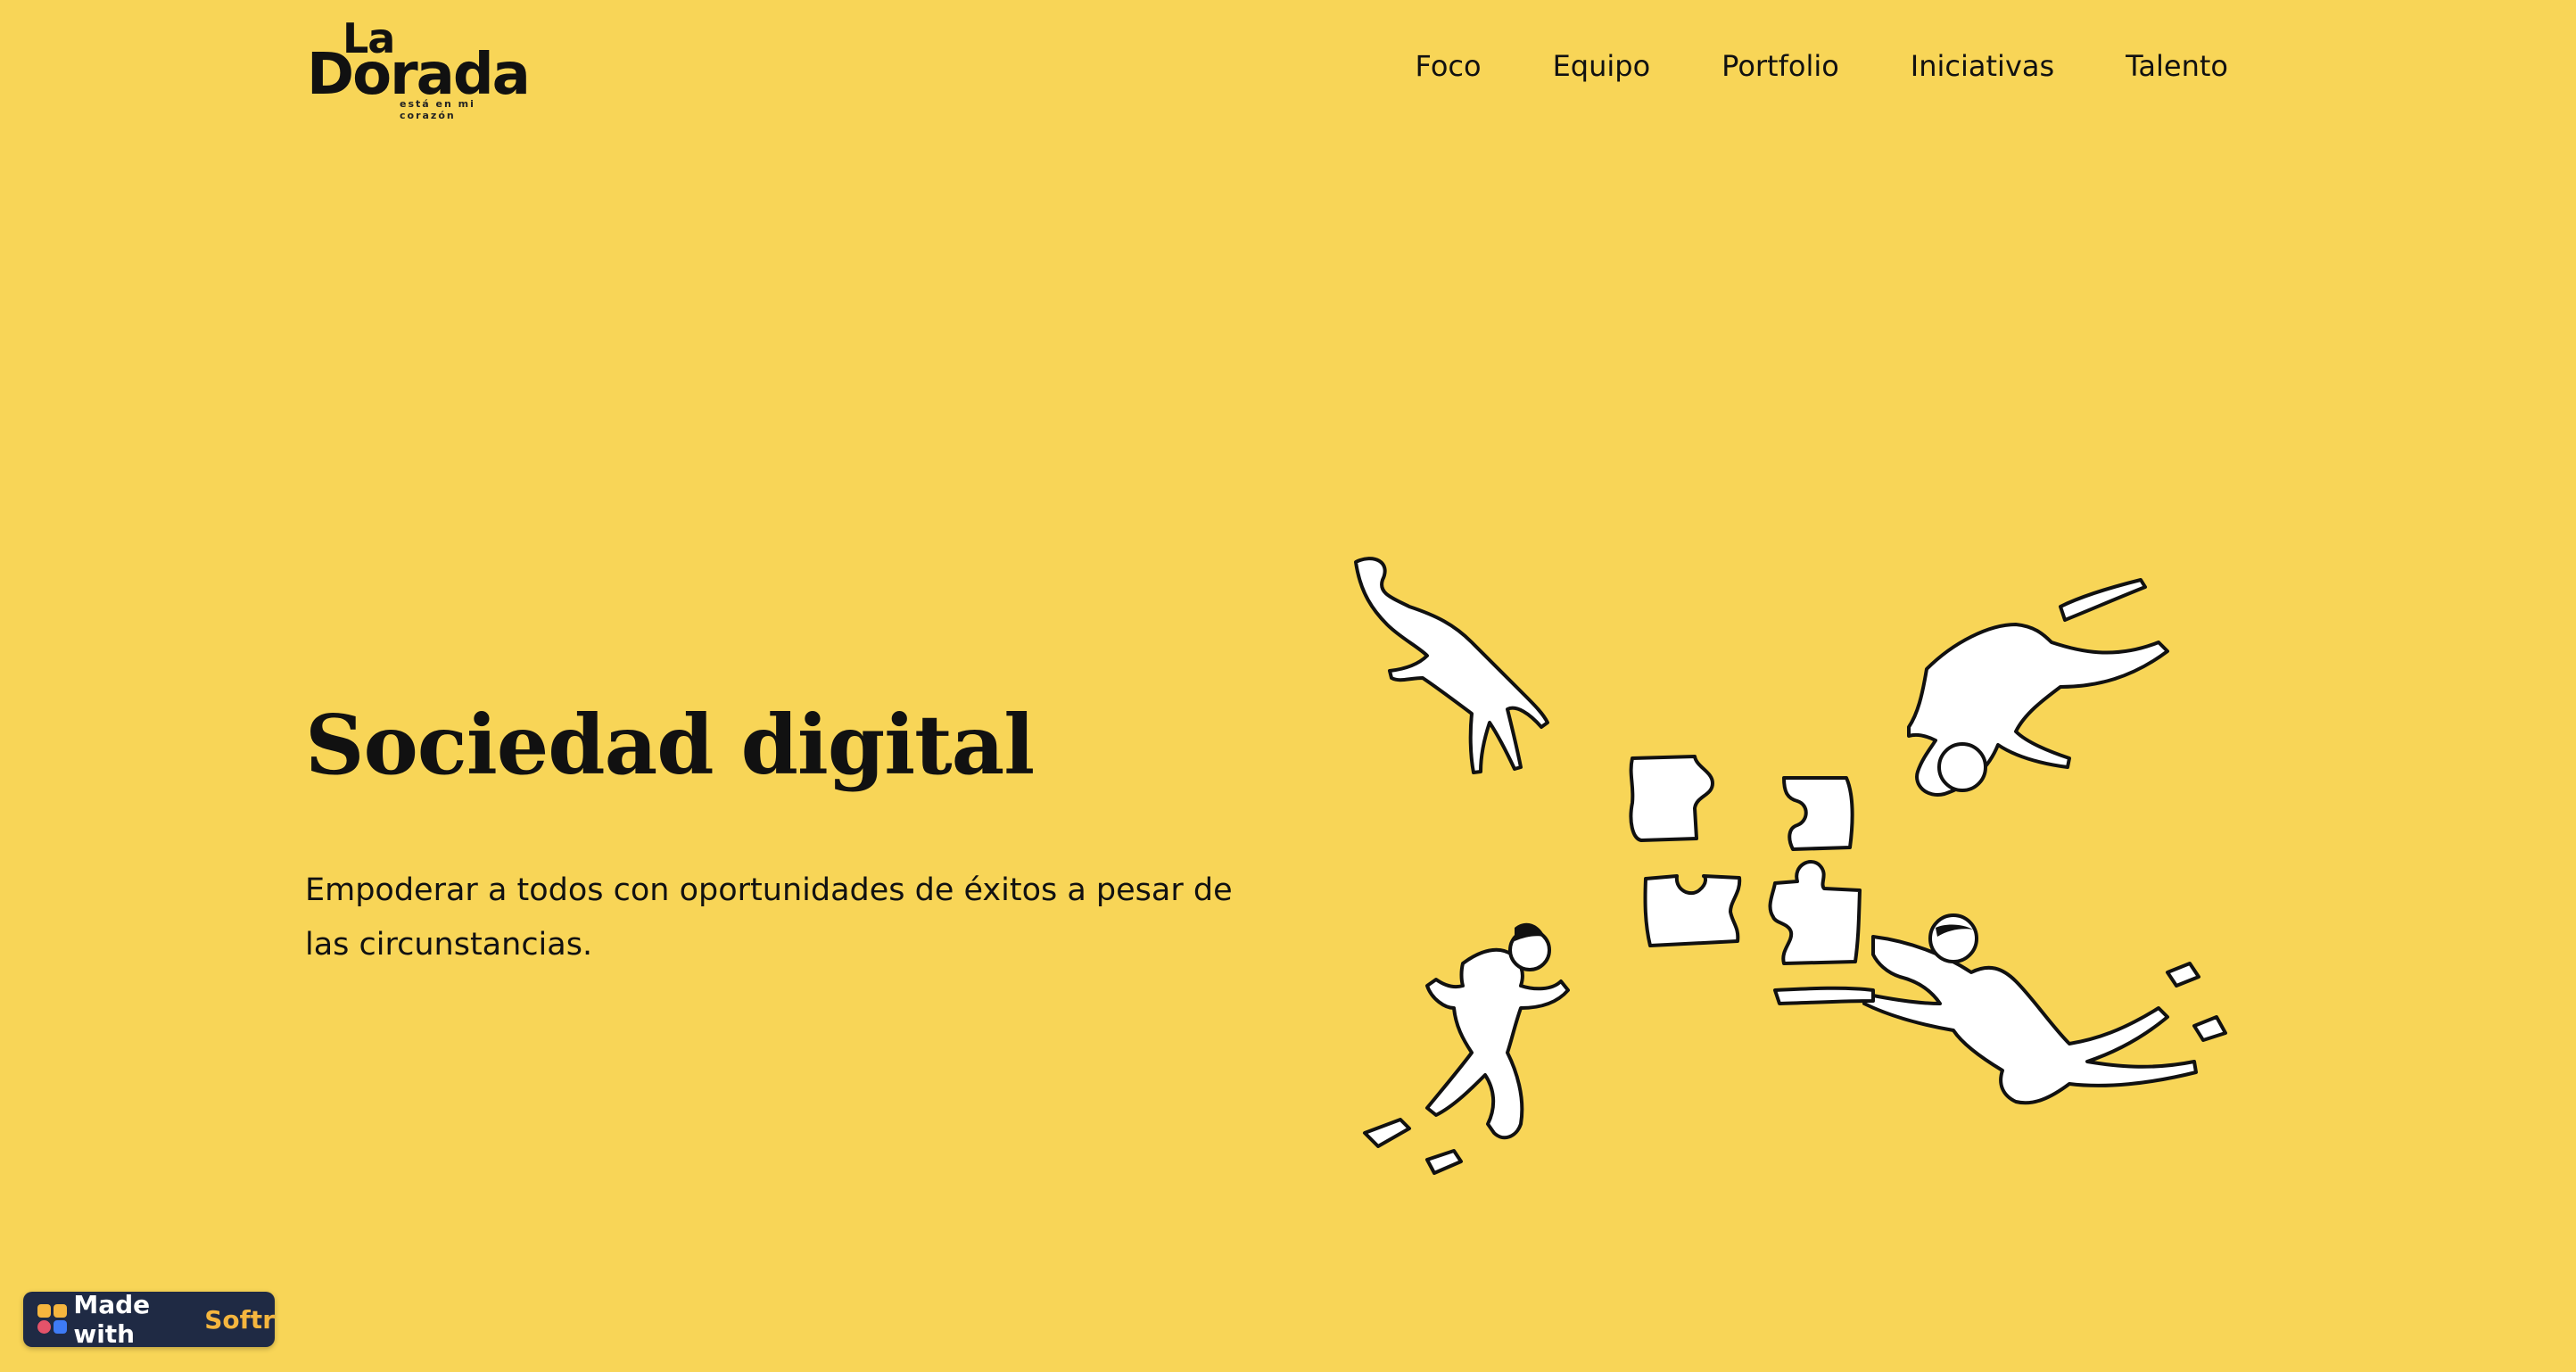 The image size is (2576, 1372). Describe the element at coordinates (670, 745) in the screenshot. I see `hero-title: Sociedad digital` at that location.